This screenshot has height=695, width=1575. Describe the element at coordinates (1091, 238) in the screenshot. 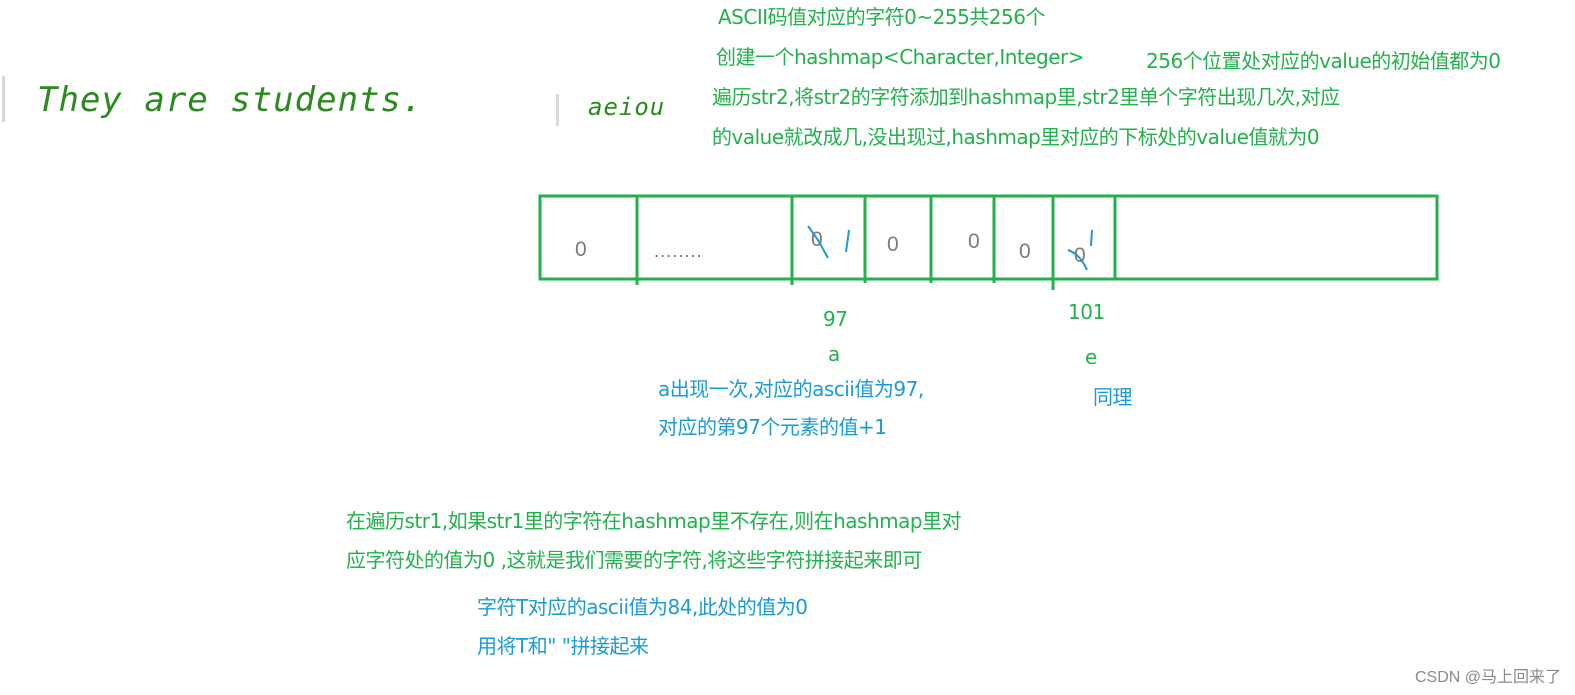

I see `one-mark-e` at that location.